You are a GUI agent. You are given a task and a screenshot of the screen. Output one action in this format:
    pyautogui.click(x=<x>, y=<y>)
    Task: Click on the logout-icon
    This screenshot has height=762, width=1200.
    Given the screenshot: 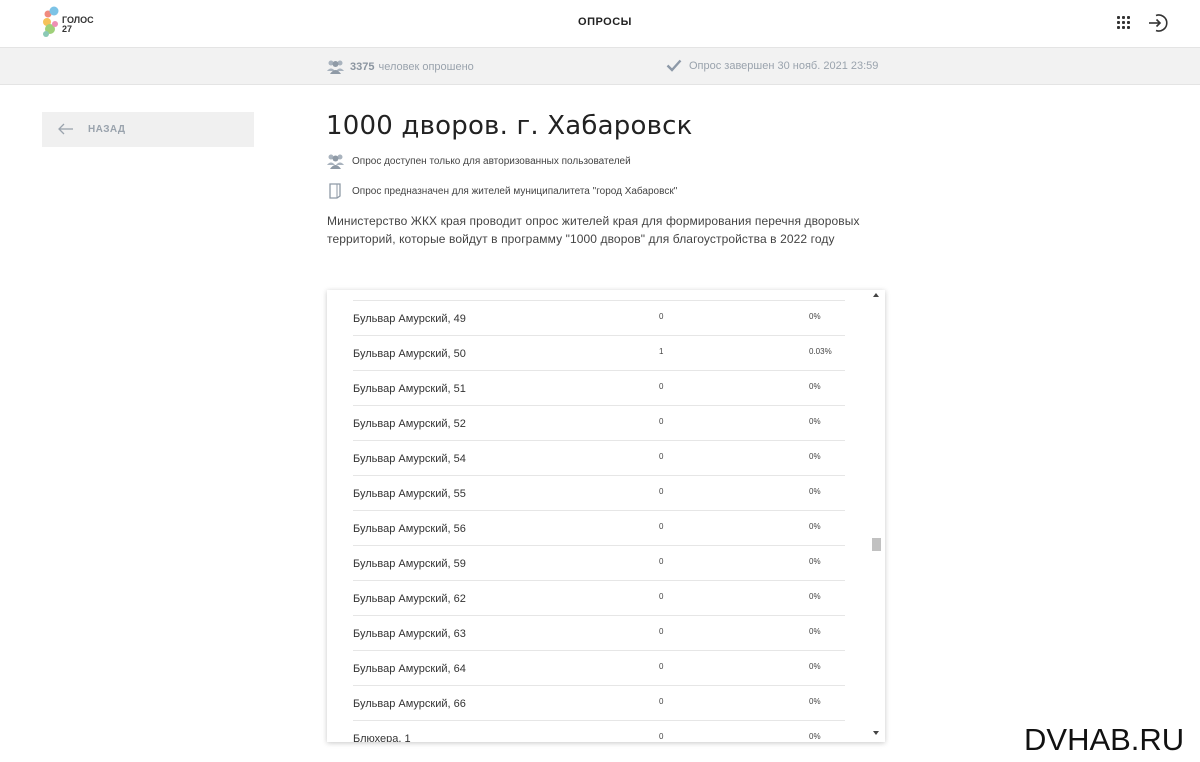 What is the action you would take?
    pyautogui.click(x=1158, y=23)
    